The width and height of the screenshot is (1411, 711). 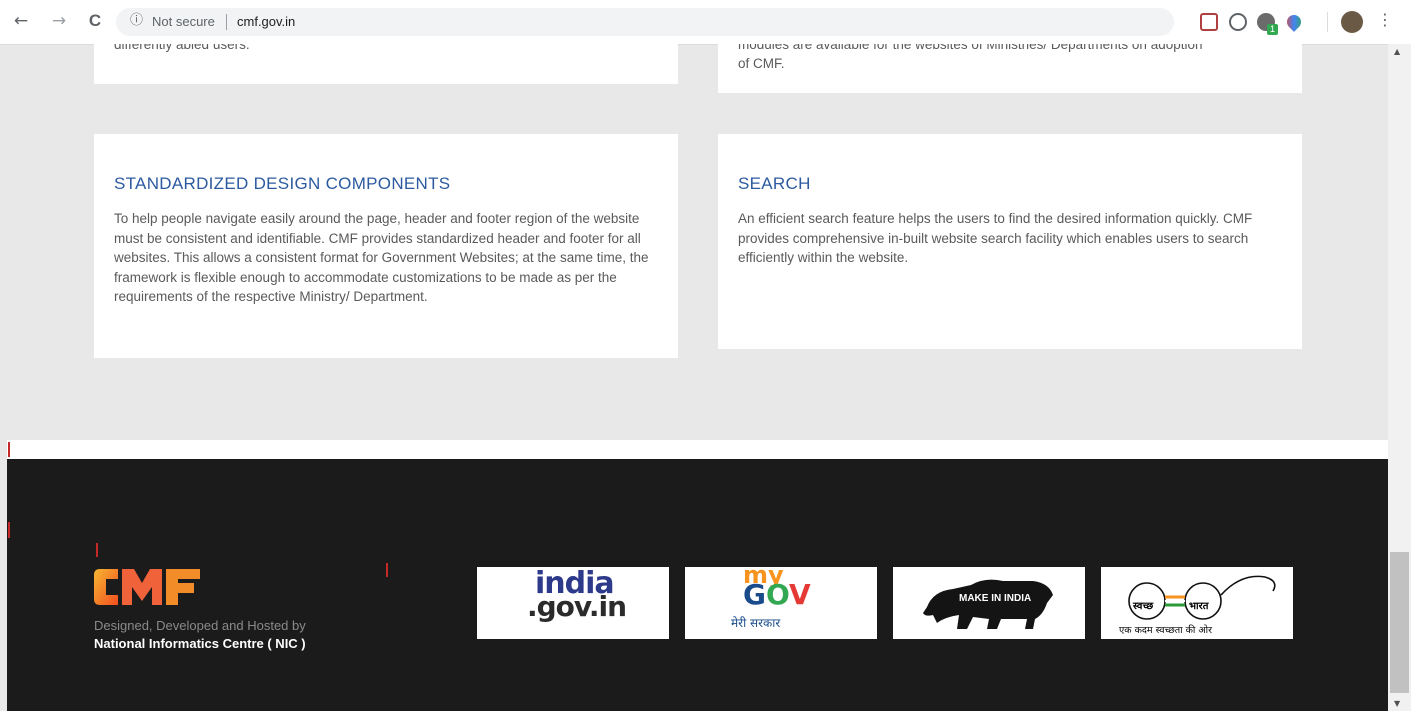 I want to click on pocket-extension-icon, so click(x=1209, y=22).